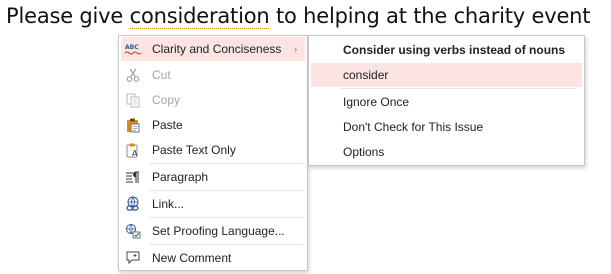  What do you see at coordinates (194, 150) in the screenshot?
I see `menu-item-label: Paste Text Only` at bounding box center [194, 150].